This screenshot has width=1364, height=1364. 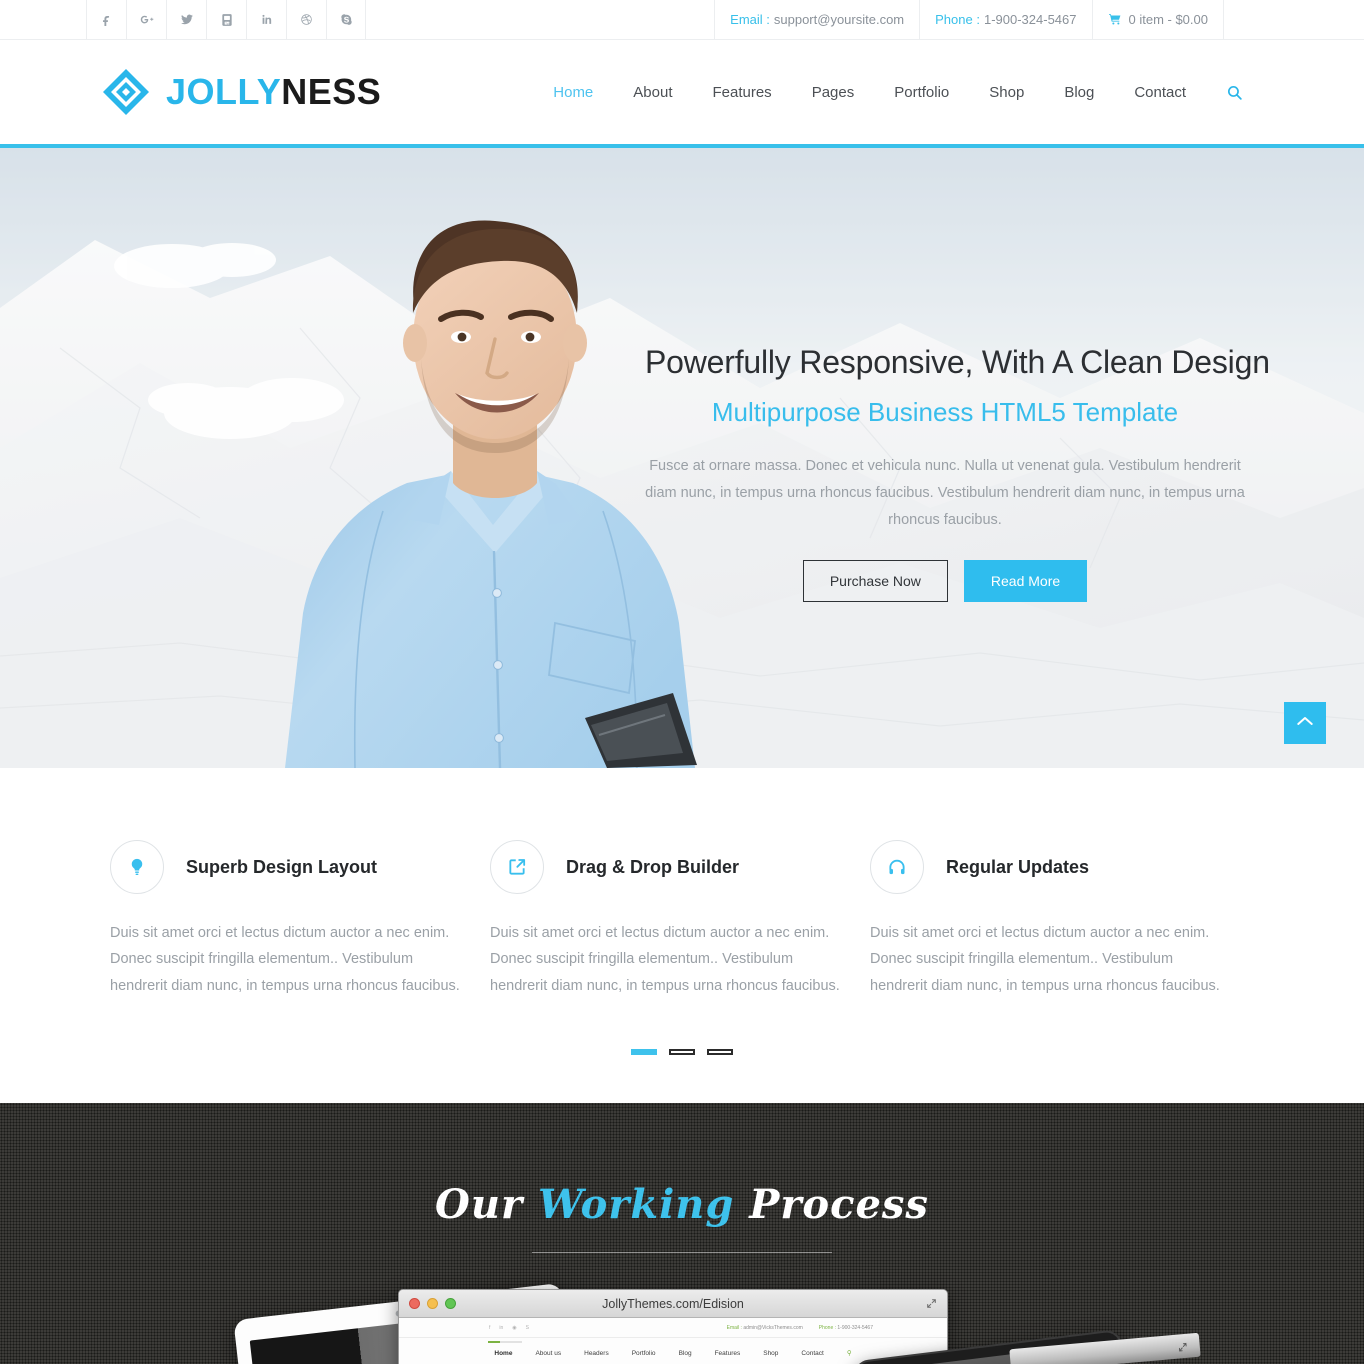 What do you see at coordinates (126, 92) in the screenshot?
I see `logo-diamond-icon` at bounding box center [126, 92].